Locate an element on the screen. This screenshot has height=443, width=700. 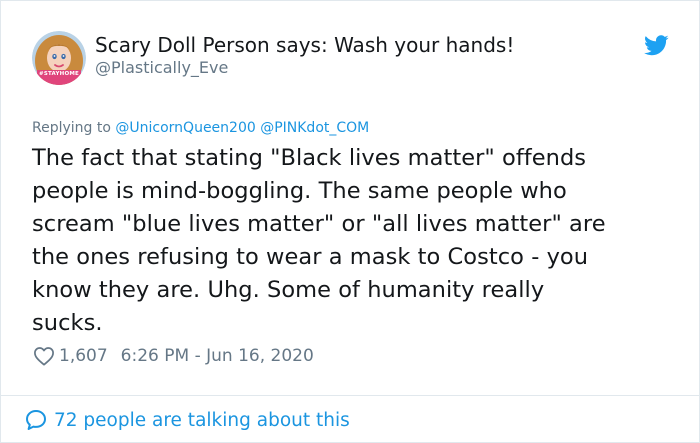
reply-mentions: @UnicornQueen200 @PINKdot_COM is located at coordinates (242, 128).